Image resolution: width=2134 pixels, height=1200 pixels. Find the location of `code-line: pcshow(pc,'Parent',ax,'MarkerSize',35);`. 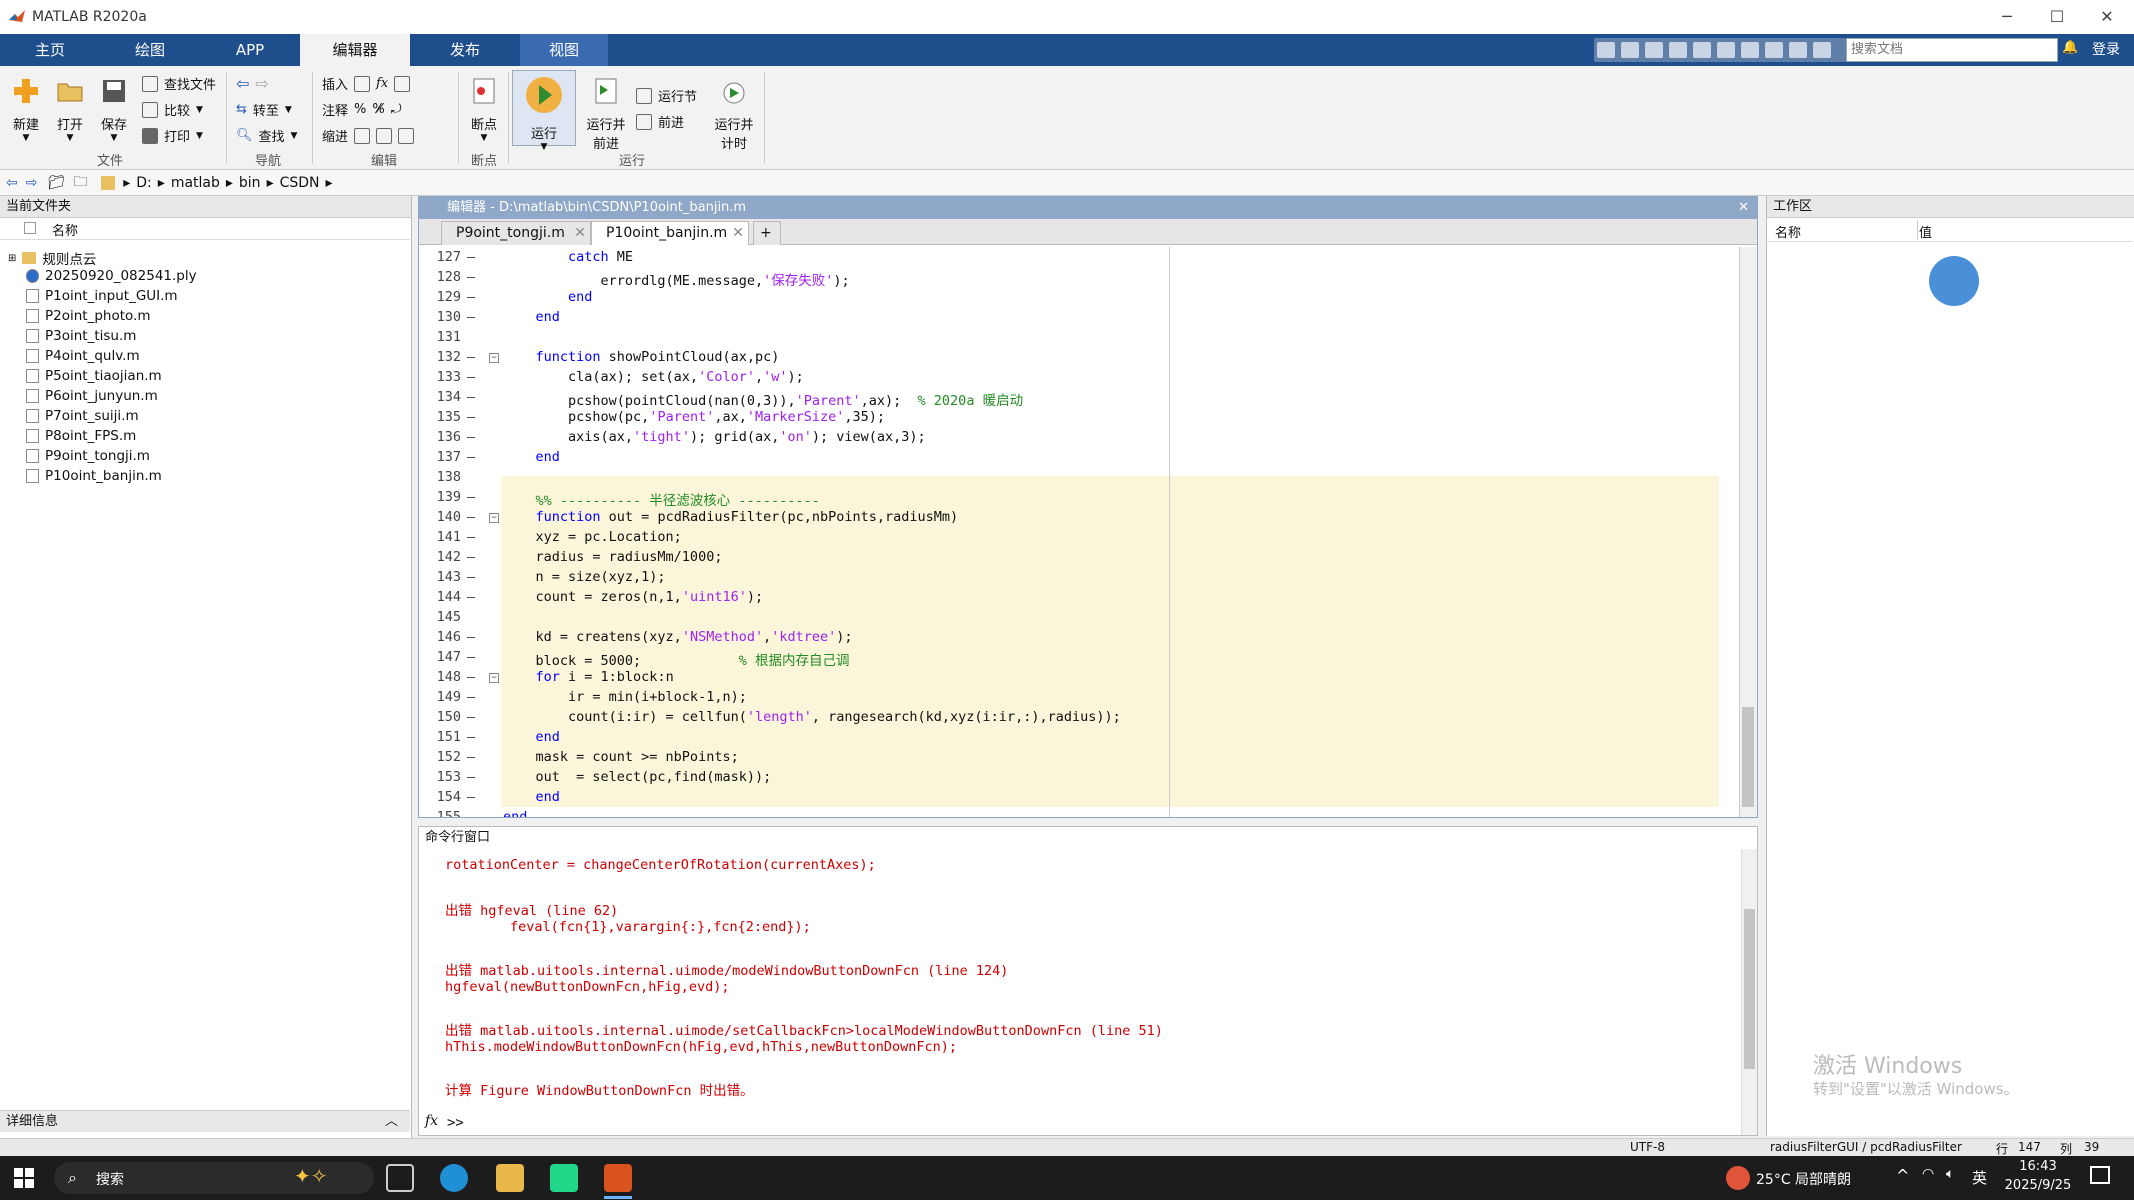

code-line: pcshow(pc,'Parent',ax,'MarkerSize',35); is located at coordinates (694, 417).